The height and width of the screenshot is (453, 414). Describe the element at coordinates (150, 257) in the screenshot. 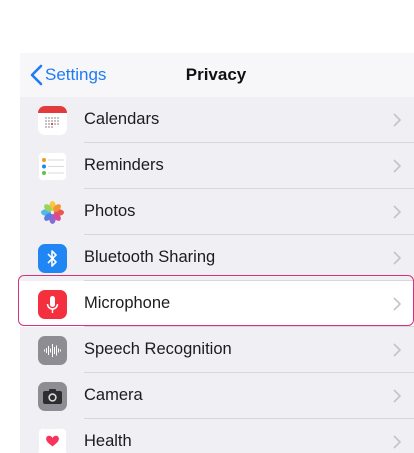

I see `list-item-label: Bluetooth Sharing` at that location.